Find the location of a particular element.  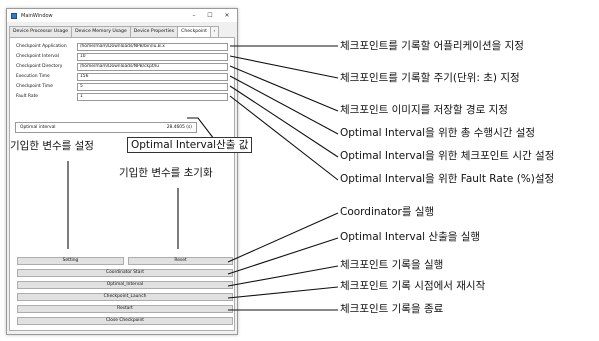

field-label: Fault Rate is located at coordinates (27, 96).